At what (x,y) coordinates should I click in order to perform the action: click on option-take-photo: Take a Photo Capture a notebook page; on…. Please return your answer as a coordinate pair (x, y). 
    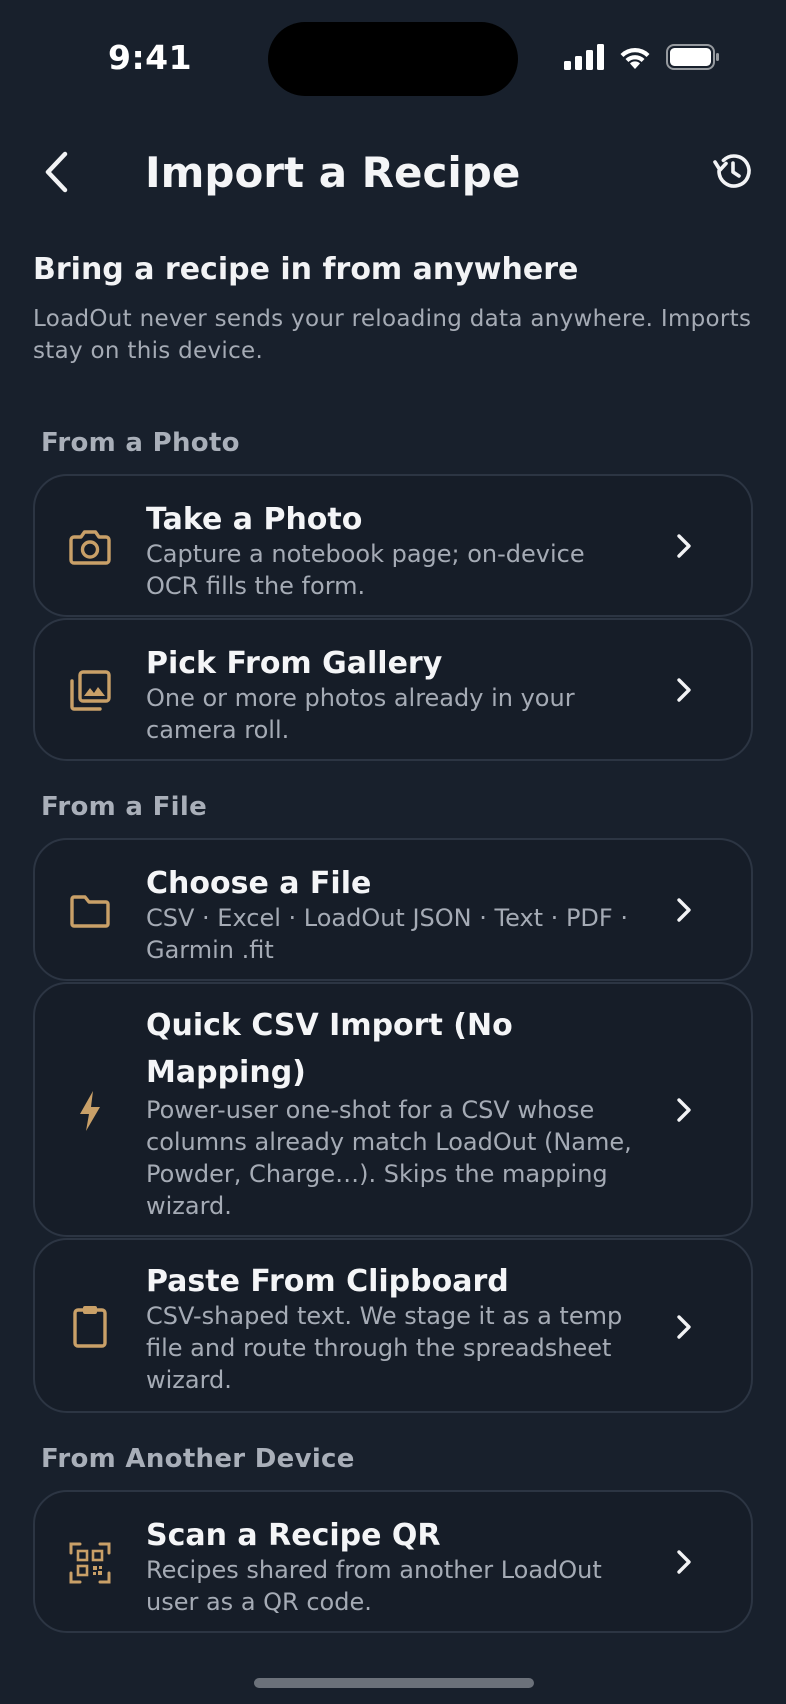
    Looking at the image, I should click on (393, 545).